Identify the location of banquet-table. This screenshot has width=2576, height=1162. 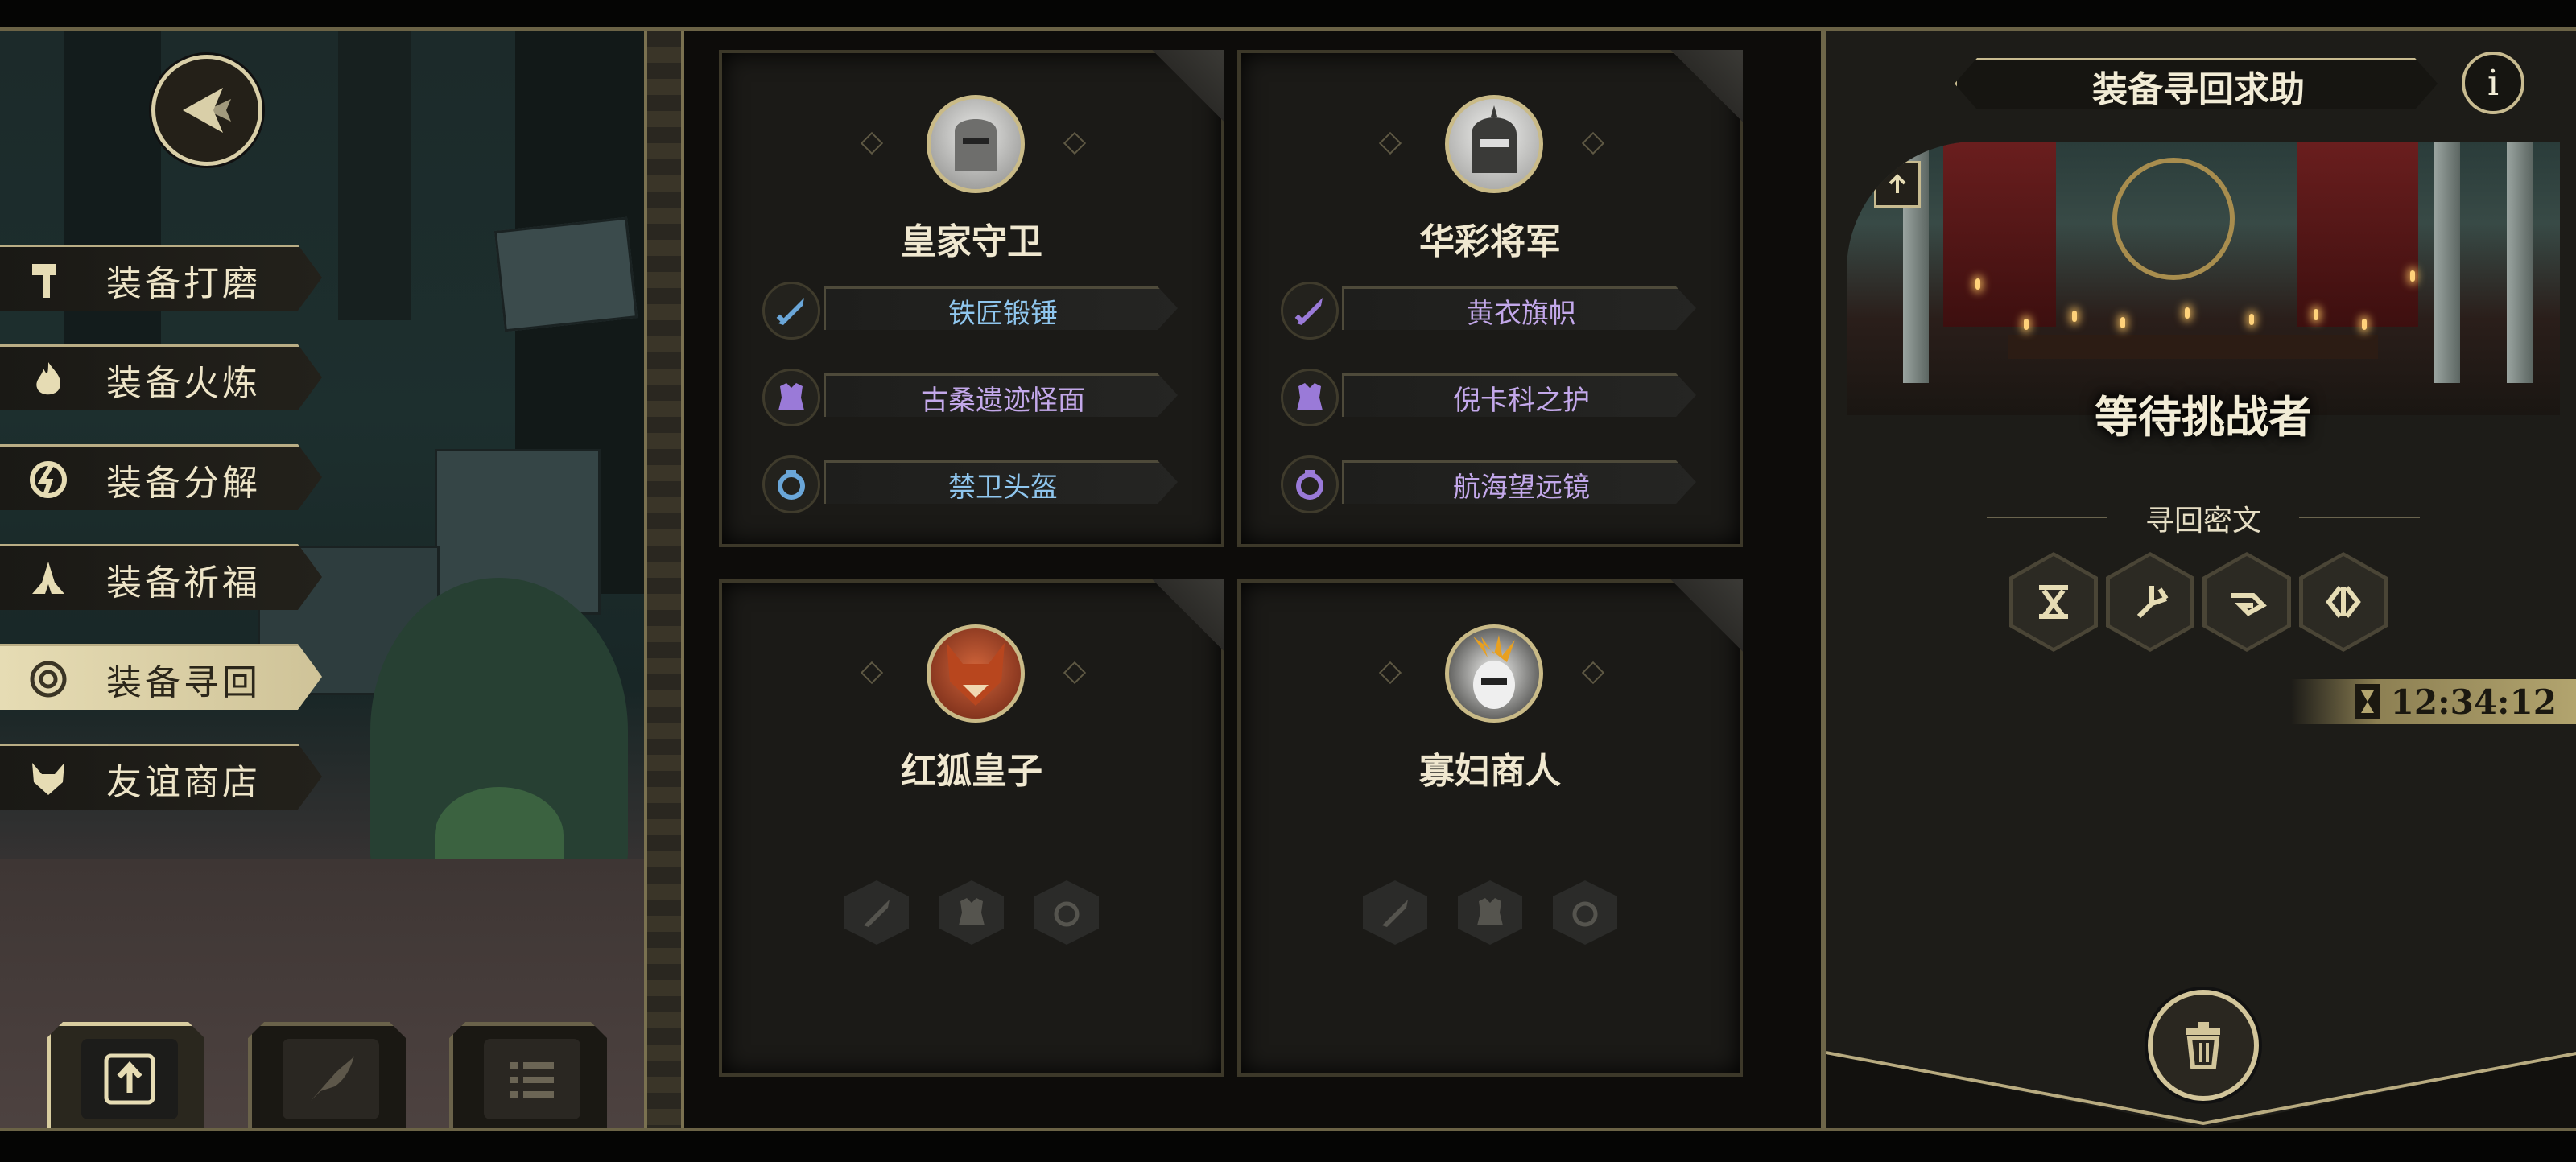
(2193, 347).